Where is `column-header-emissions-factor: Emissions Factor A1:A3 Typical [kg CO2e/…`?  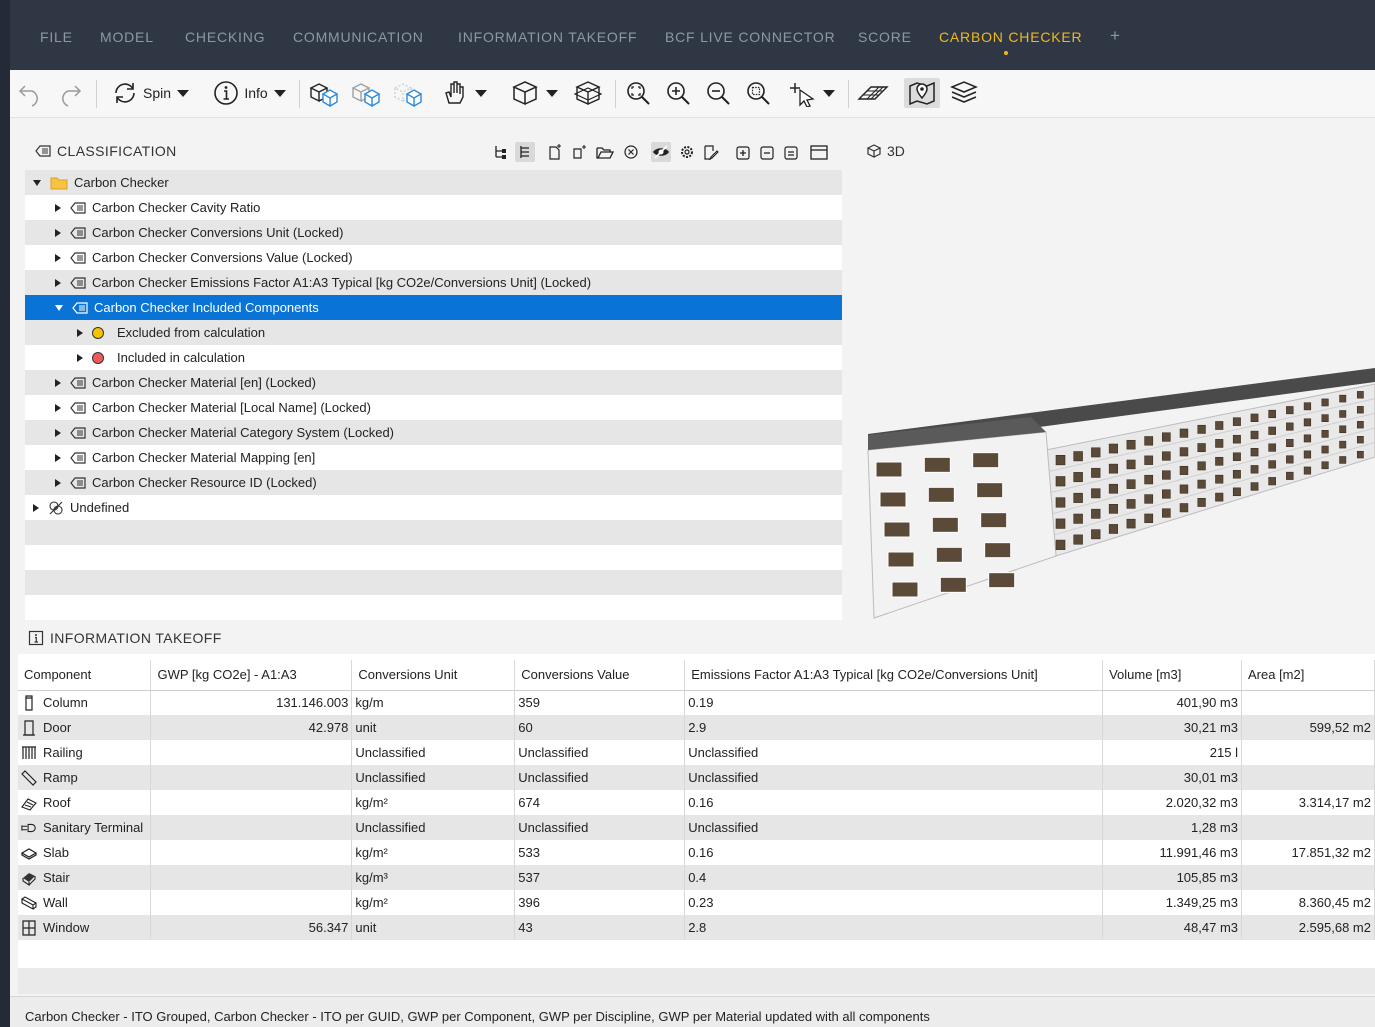 column-header-emissions-factor: Emissions Factor A1:A3 Typical [kg CO2e/… is located at coordinates (894, 675).